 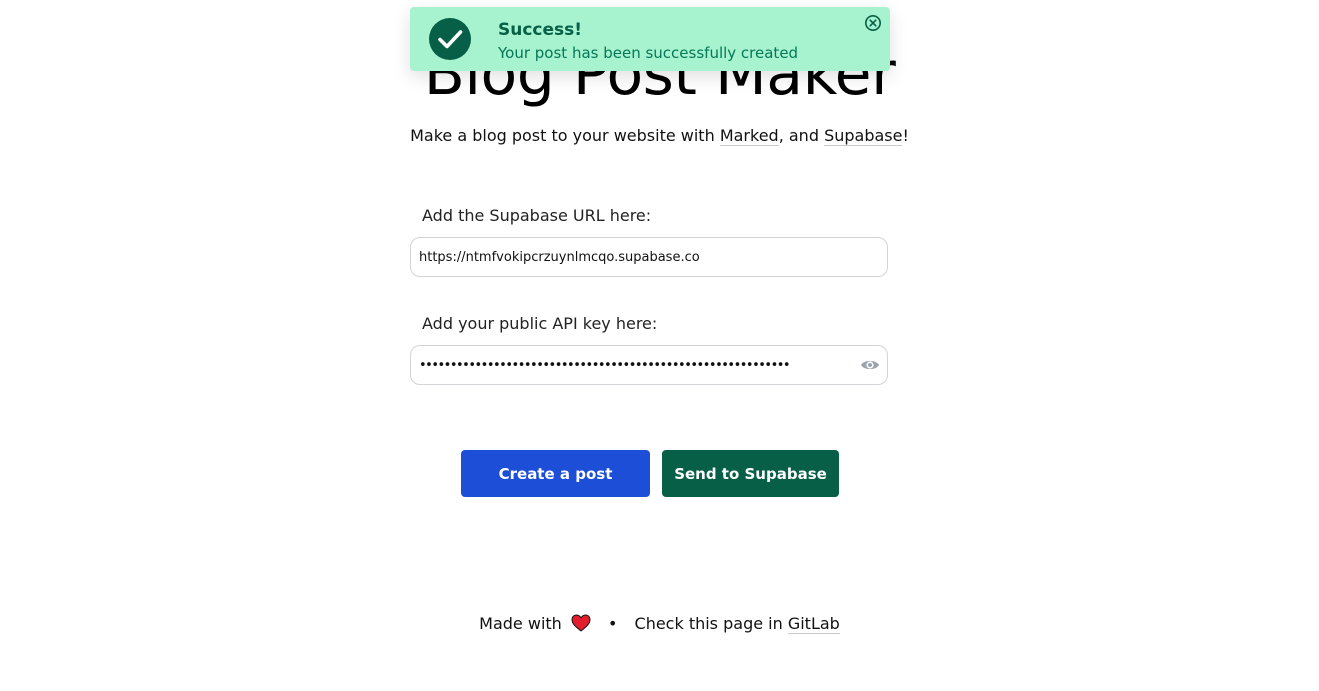 I want to click on supabase-url-field-wrapper, so click(x=649, y=257).